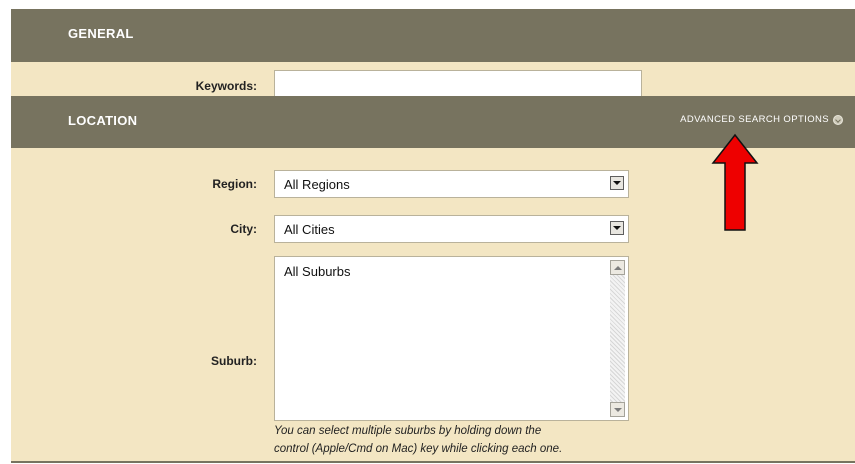 This screenshot has width=855, height=464. What do you see at coordinates (309, 229) in the screenshot?
I see `city-selected-value: All Cities` at bounding box center [309, 229].